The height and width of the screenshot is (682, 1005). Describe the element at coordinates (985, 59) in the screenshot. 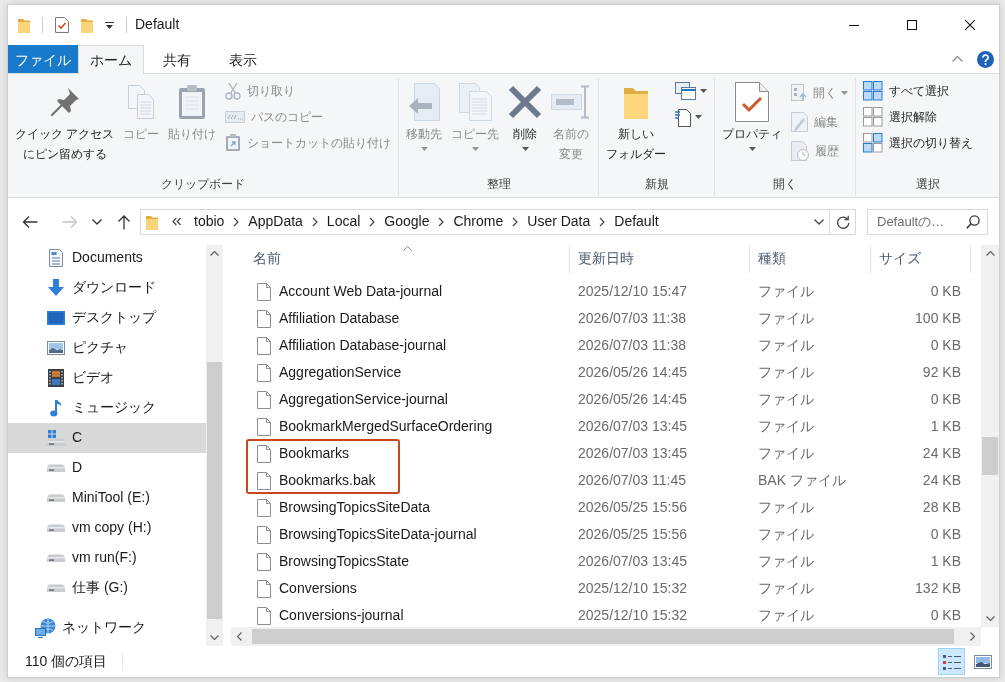

I see `help-icon` at that location.